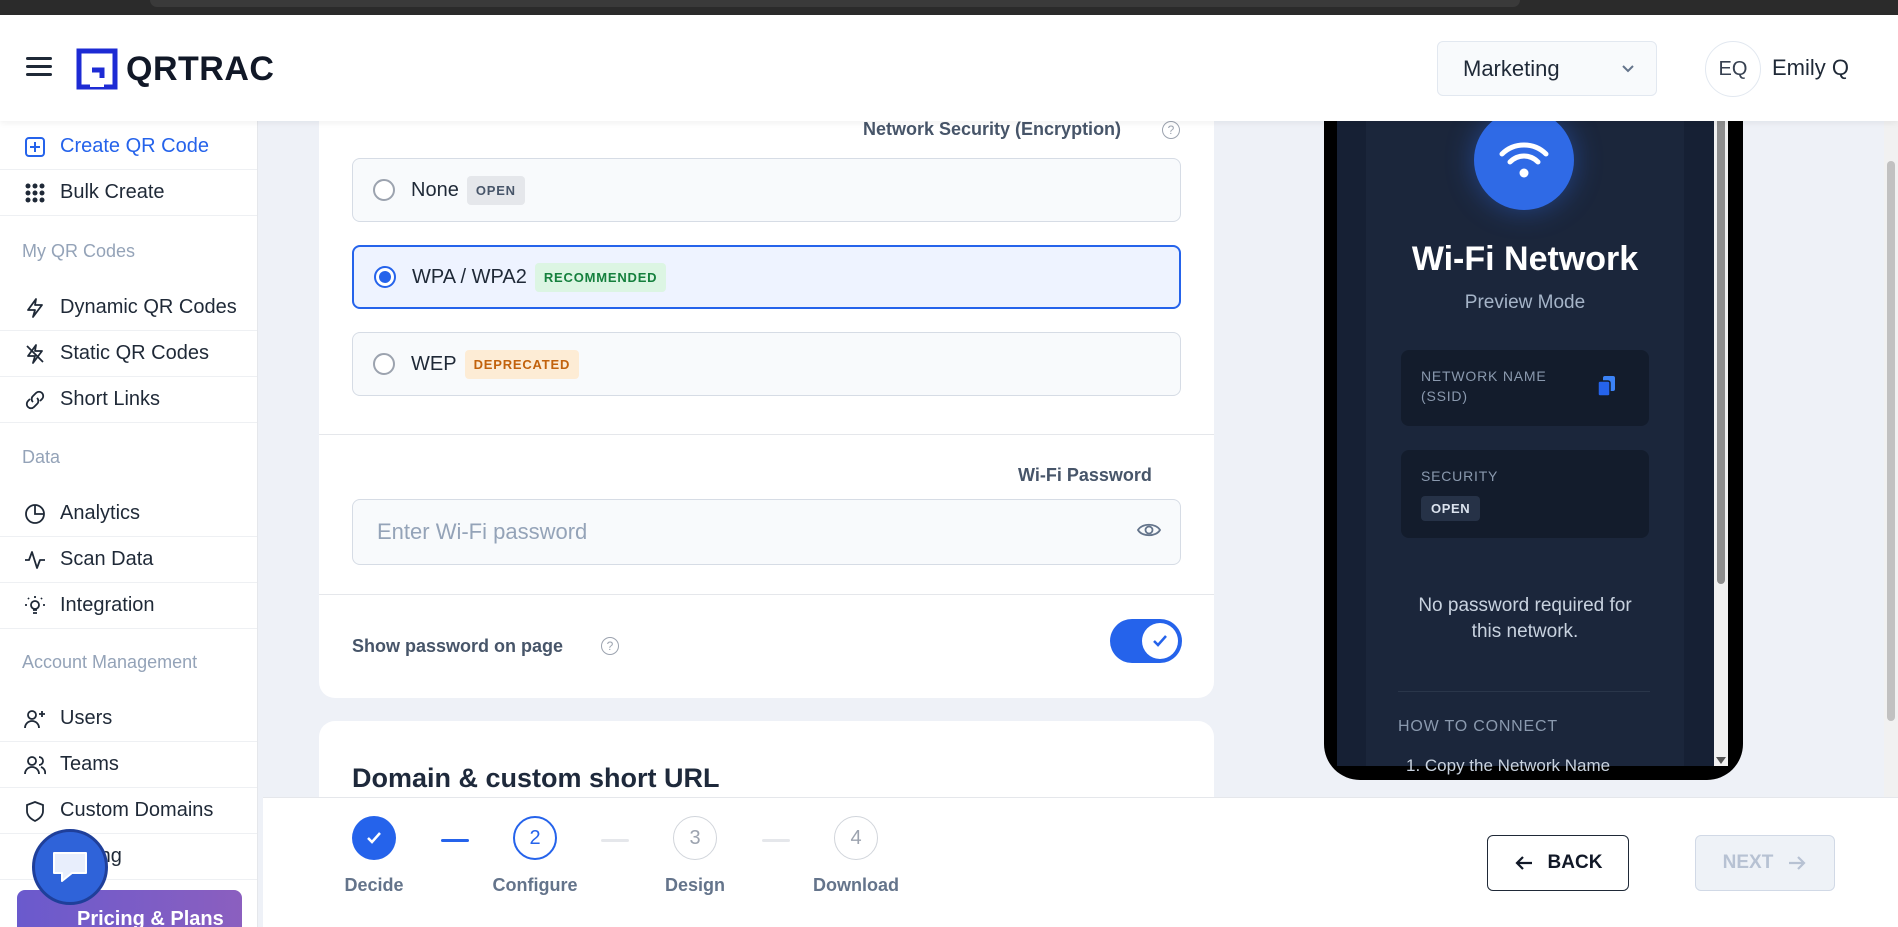 This screenshot has height=927, width=1898. Describe the element at coordinates (128, 400) in the screenshot. I see `sidebar-item-short-links: Short Links` at that location.